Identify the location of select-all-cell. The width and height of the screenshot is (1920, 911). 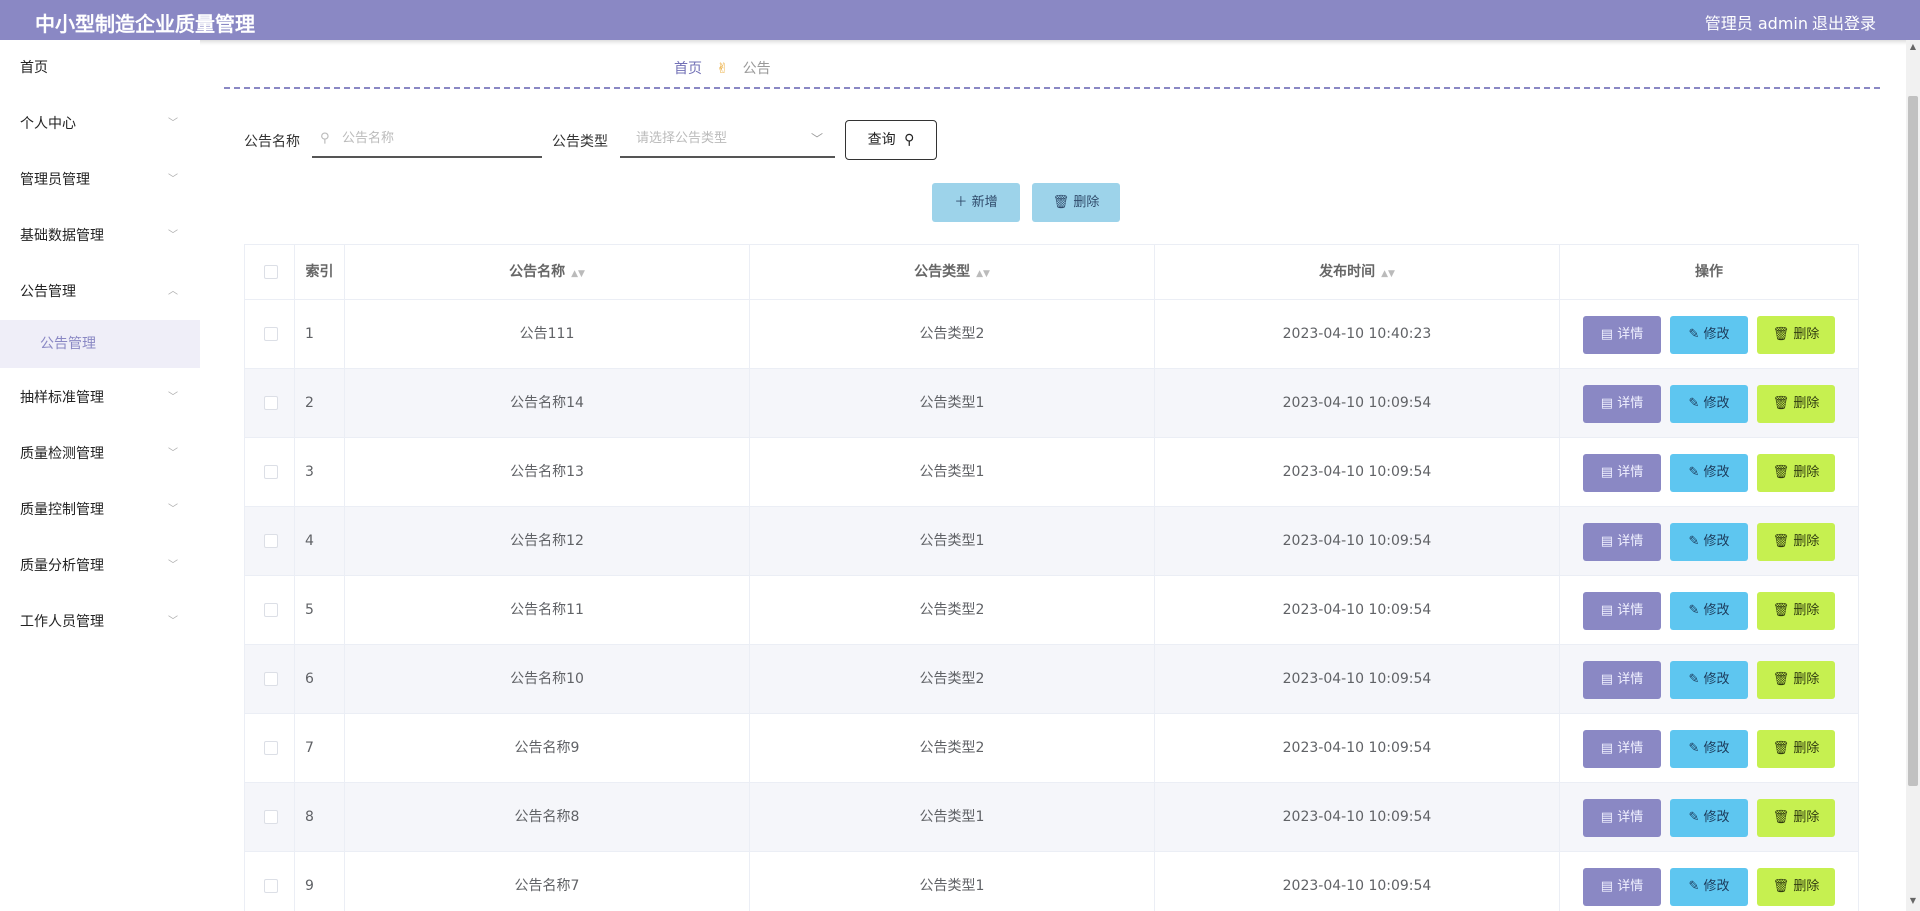
(270, 272).